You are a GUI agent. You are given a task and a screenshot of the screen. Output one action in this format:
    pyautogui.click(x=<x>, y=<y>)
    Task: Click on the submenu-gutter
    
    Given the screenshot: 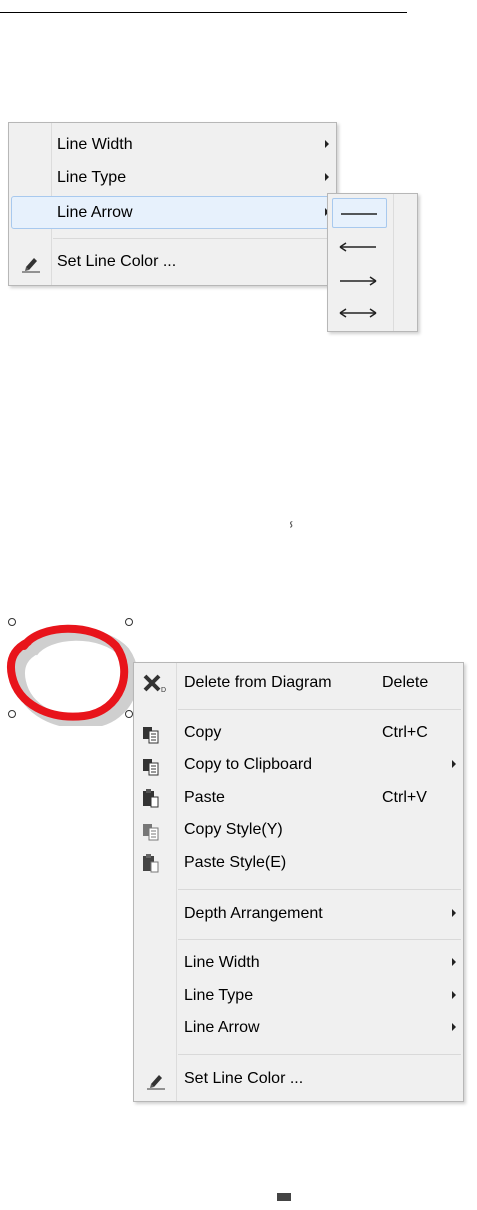 What is the action you would take?
    pyautogui.click(x=393, y=262)
    